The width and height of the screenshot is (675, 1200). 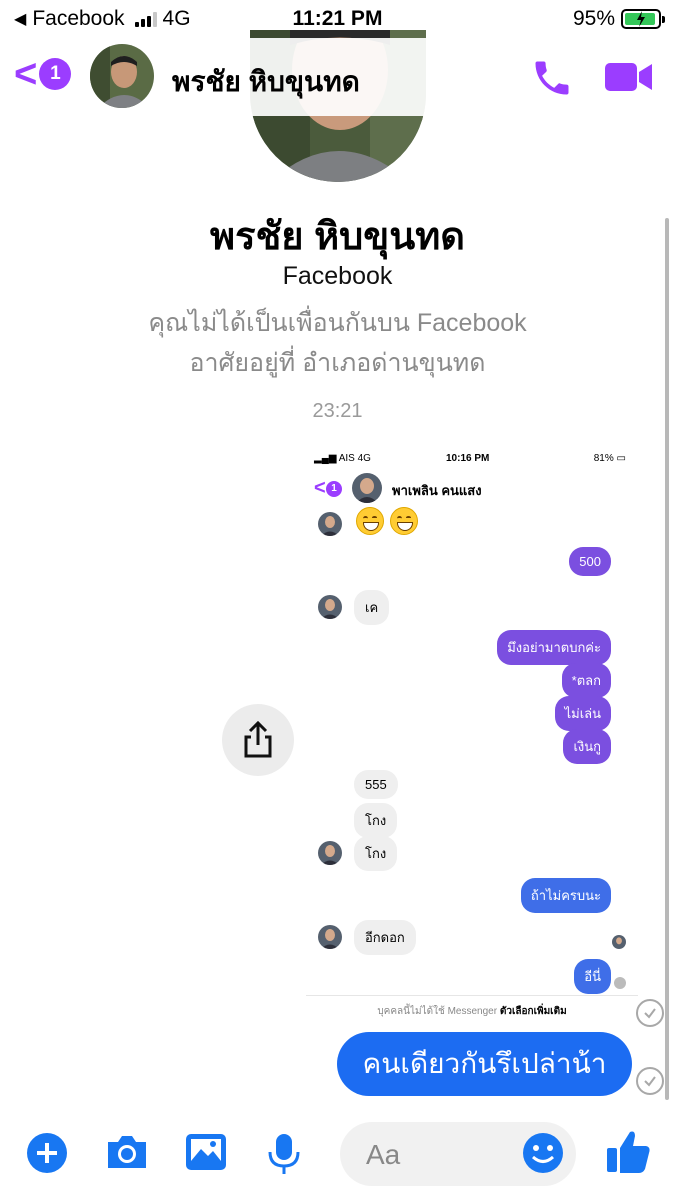 I want to click on message-input-placeholder: Aa, so click(x=383, y=1154).